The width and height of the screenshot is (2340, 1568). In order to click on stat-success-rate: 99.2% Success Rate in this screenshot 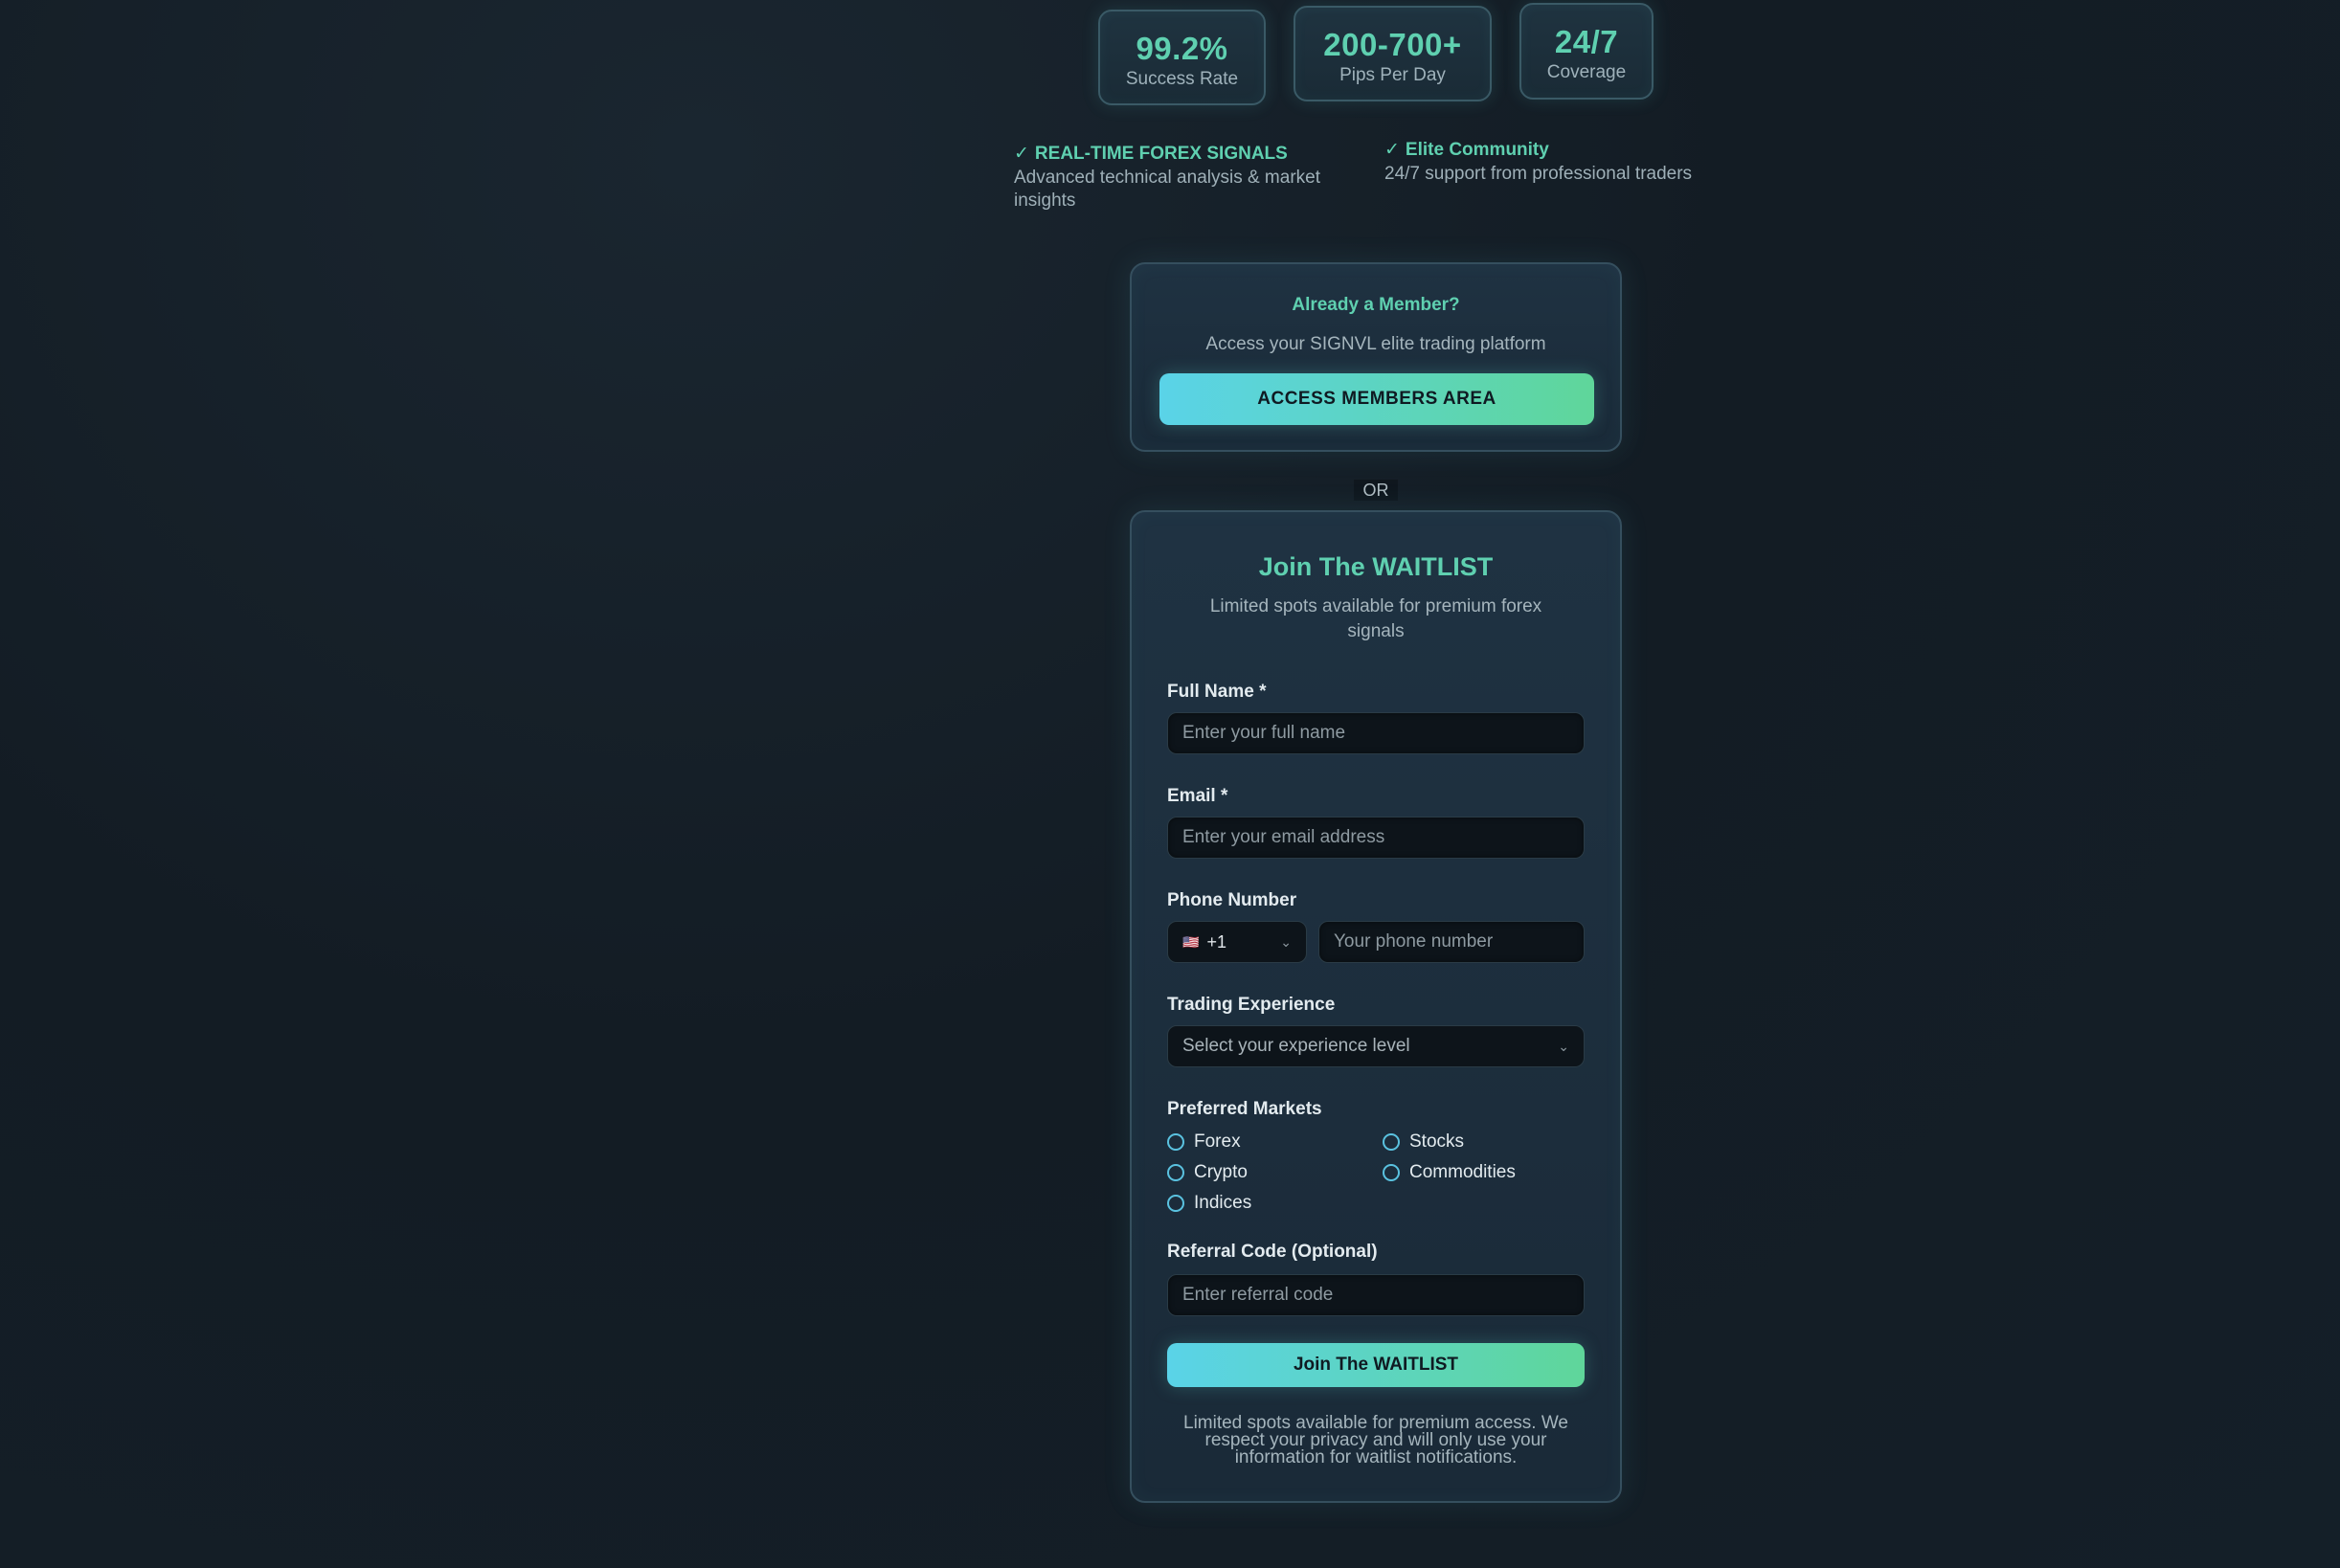, I will do `click(1182, 58)`.